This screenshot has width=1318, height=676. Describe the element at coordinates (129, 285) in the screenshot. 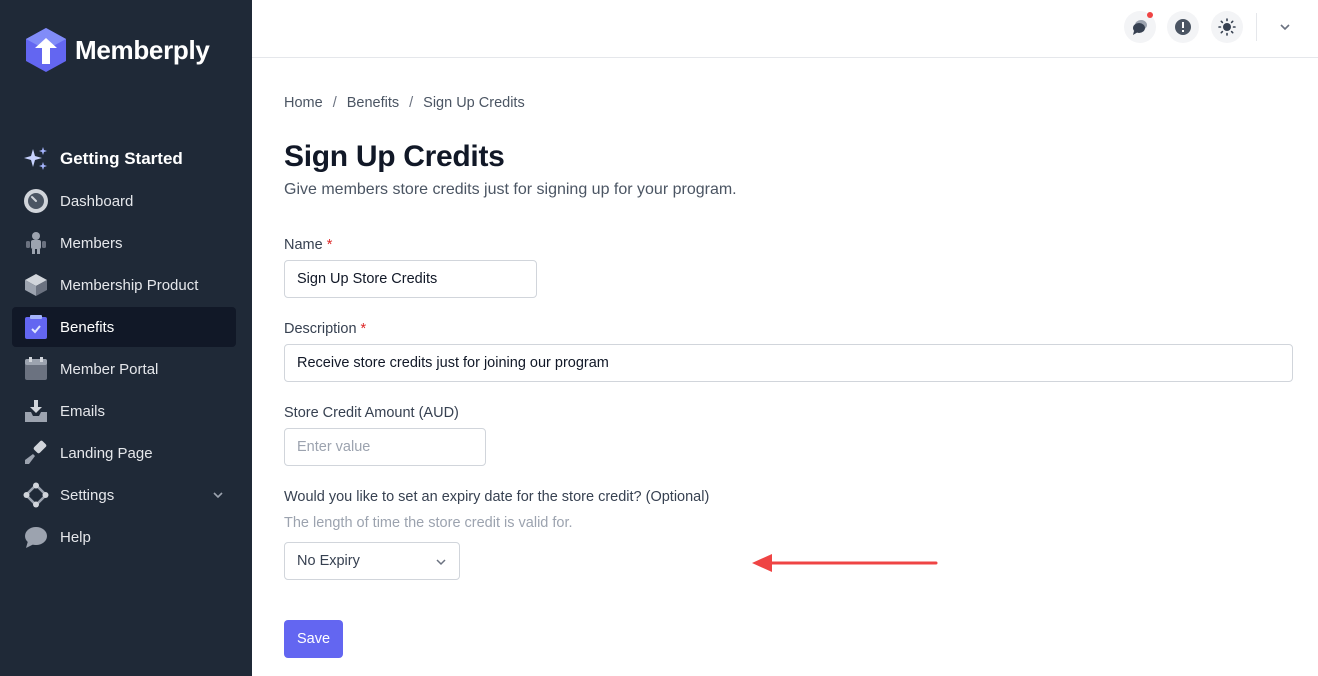

I see `sidebar-item-label: Membership Product` at that location.